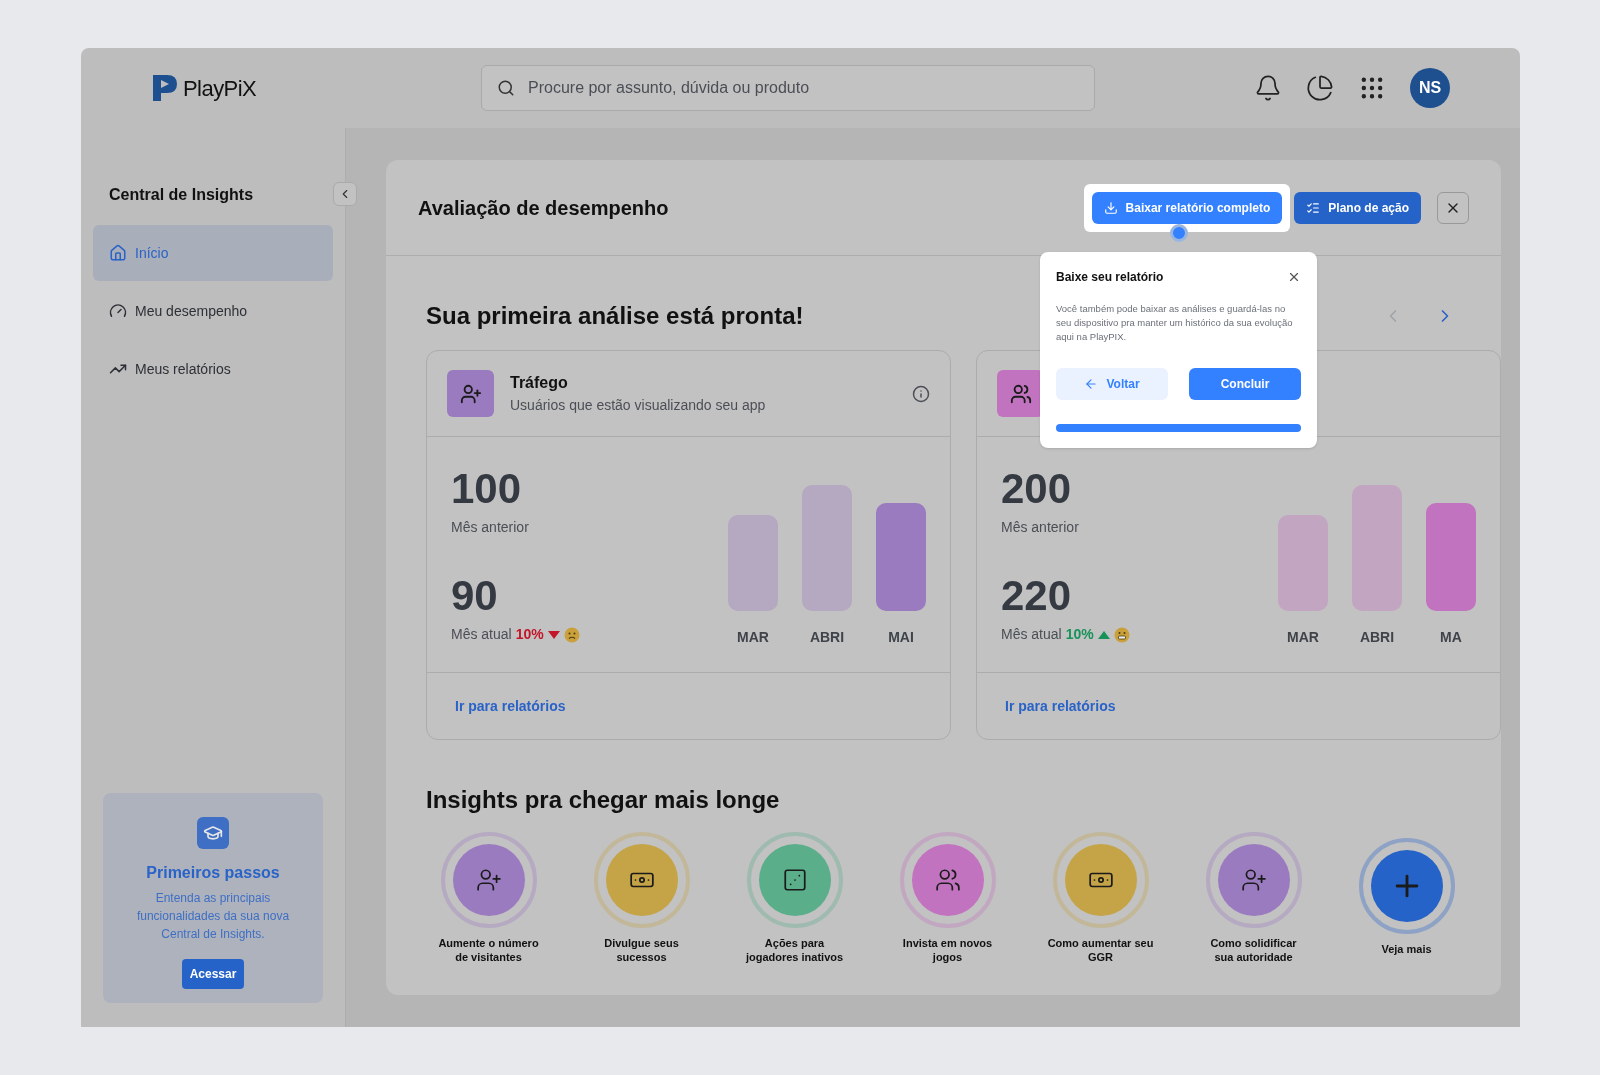 Image resolution: width=1600 pixels, height=1075 pixels. What do you see at coordinates (1100, 950) in the screenshot?
I see `insight-label: Como aumentar seu GGR` at bounding box center [1100, 950].